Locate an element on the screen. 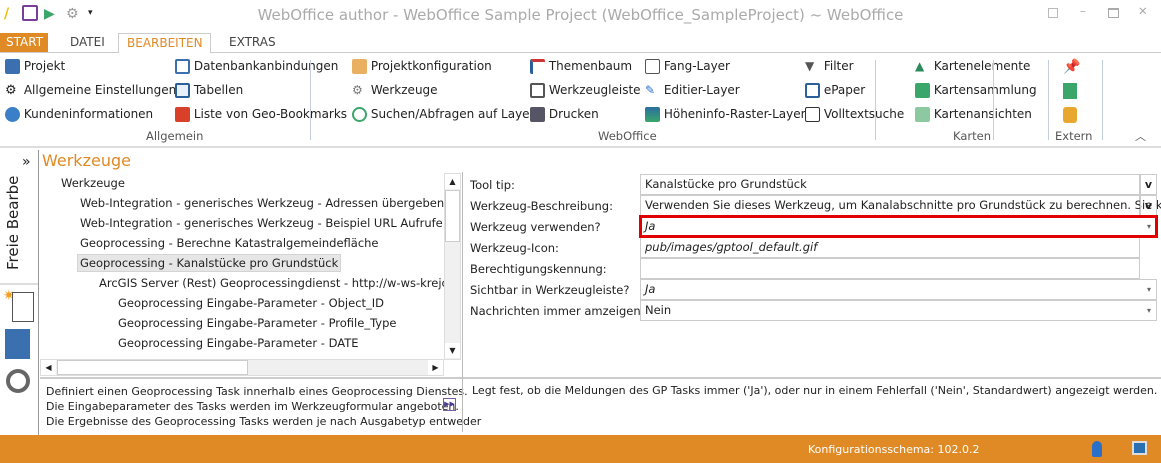 The image size is (1161, 463). ribbon-themenbaum: Themenbaum is located at coordinates (581, 66).